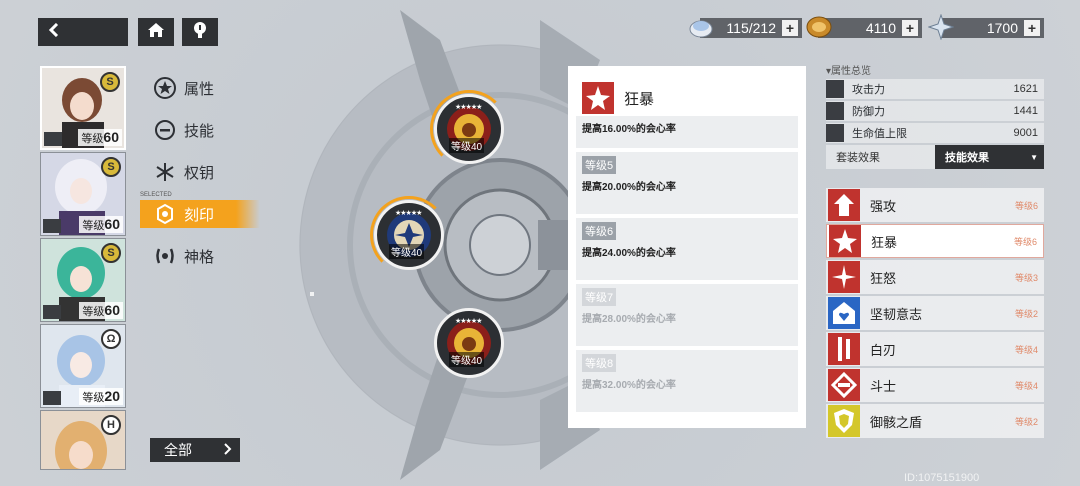 Image resolution: width=1080 pixels, height=486 pixels. Describe the element at coordinates (599, 297) in the screenshot. I see `level-tag: 等级7` at that location.